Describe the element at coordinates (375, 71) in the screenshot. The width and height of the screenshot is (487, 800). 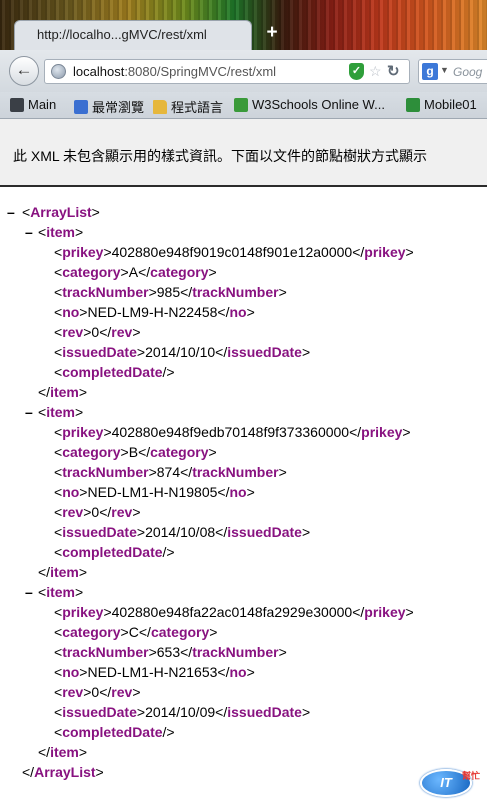
I see `bookmark-star-icon: ☆` at that location.